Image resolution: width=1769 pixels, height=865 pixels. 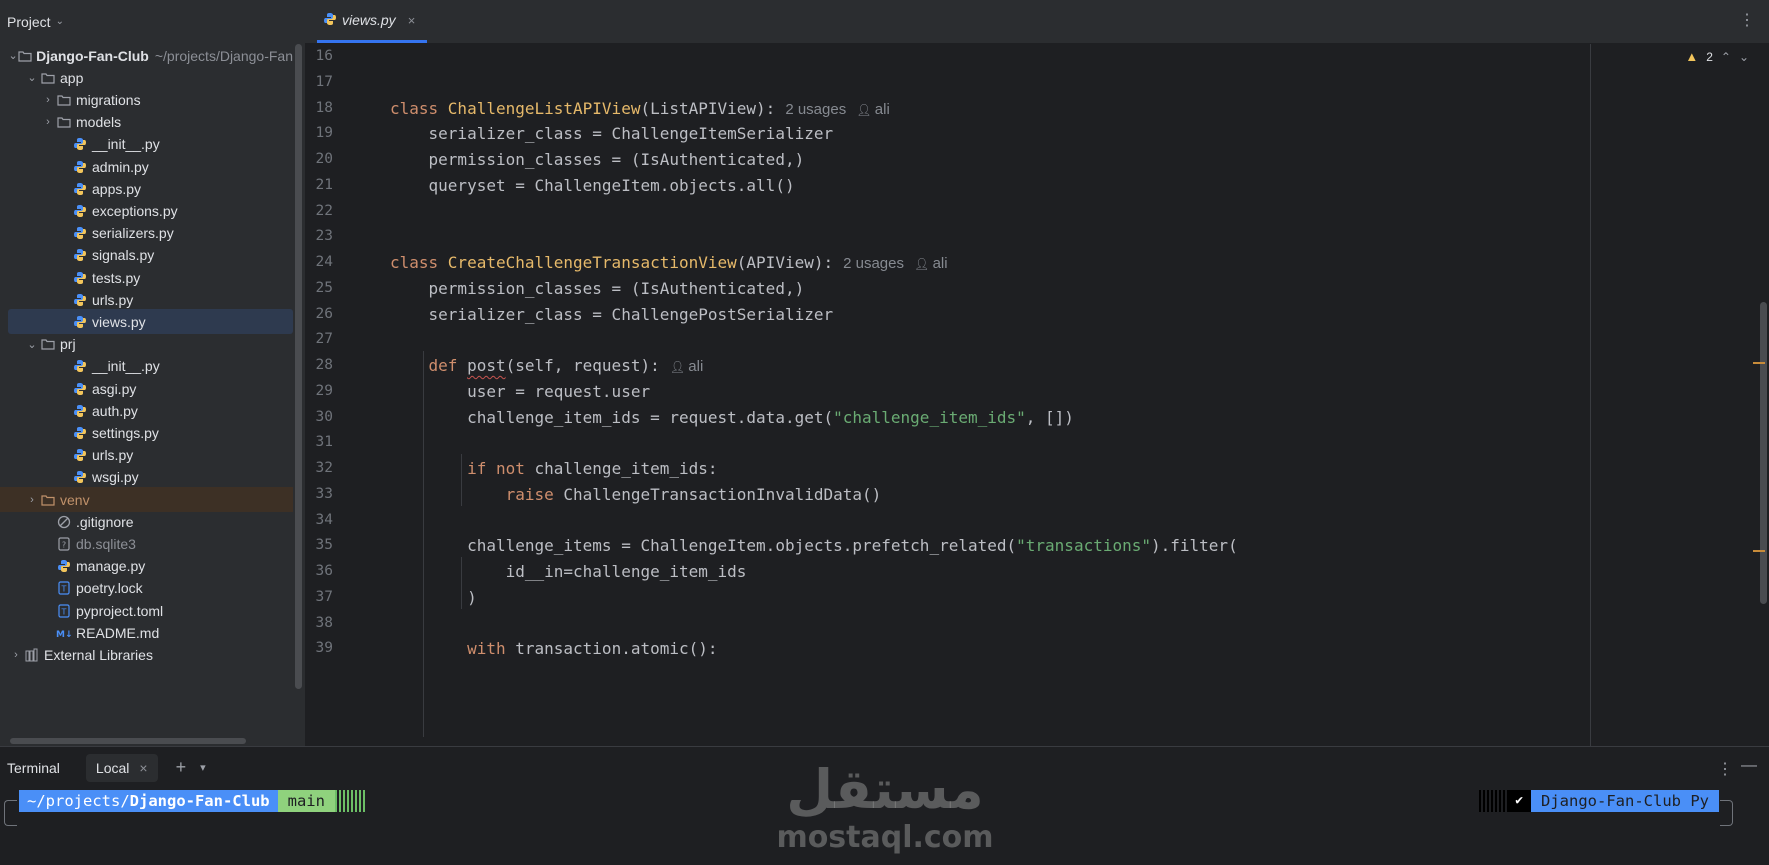 What do you see at coordinates (592, 262) in the screenshot?
I see `code-class-name: CreateChallengeTransactionView` at bounding box center [592, 262].